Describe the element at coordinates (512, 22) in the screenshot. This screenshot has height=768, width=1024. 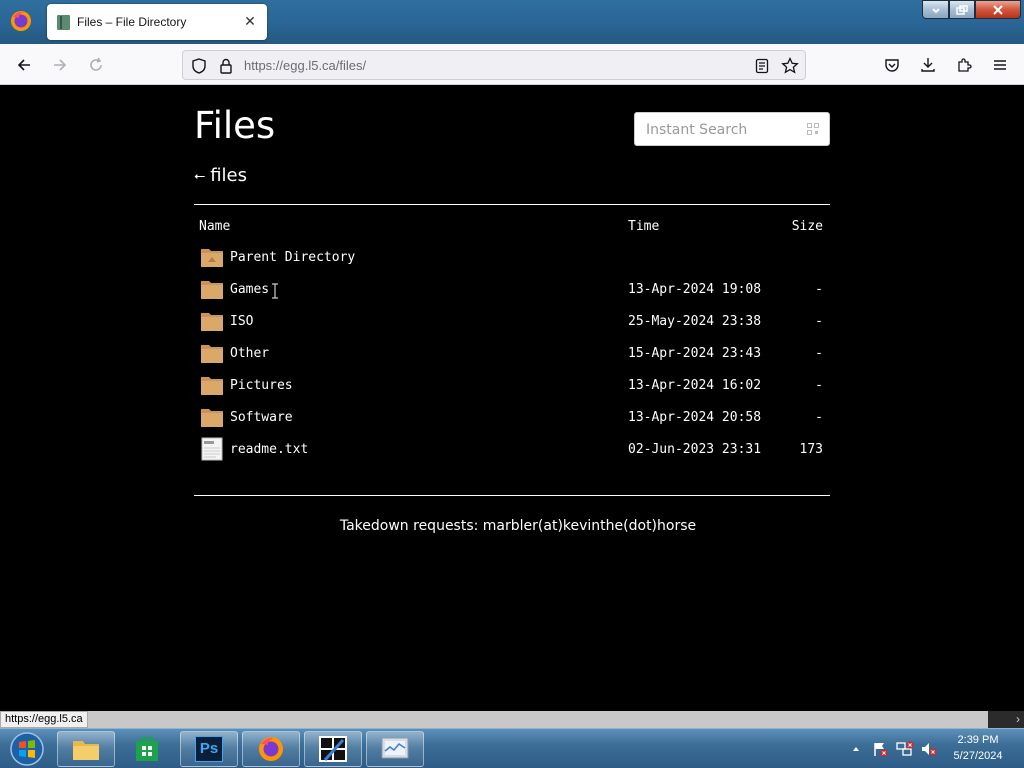
I see `tab-bar: Files – File Directory ✕` at that location.